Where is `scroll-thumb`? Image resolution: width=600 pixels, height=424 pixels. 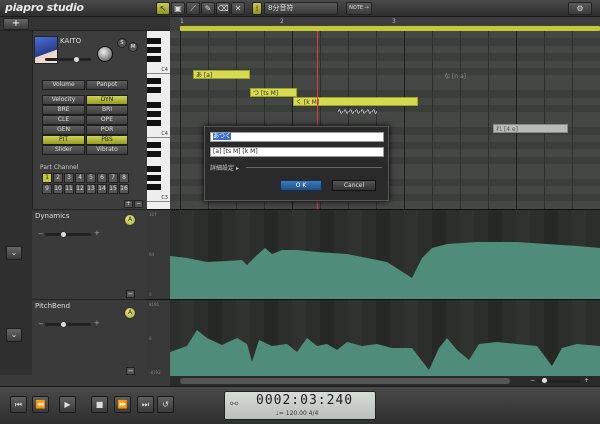 scroll-thumb is located at coordinates (345, 381).